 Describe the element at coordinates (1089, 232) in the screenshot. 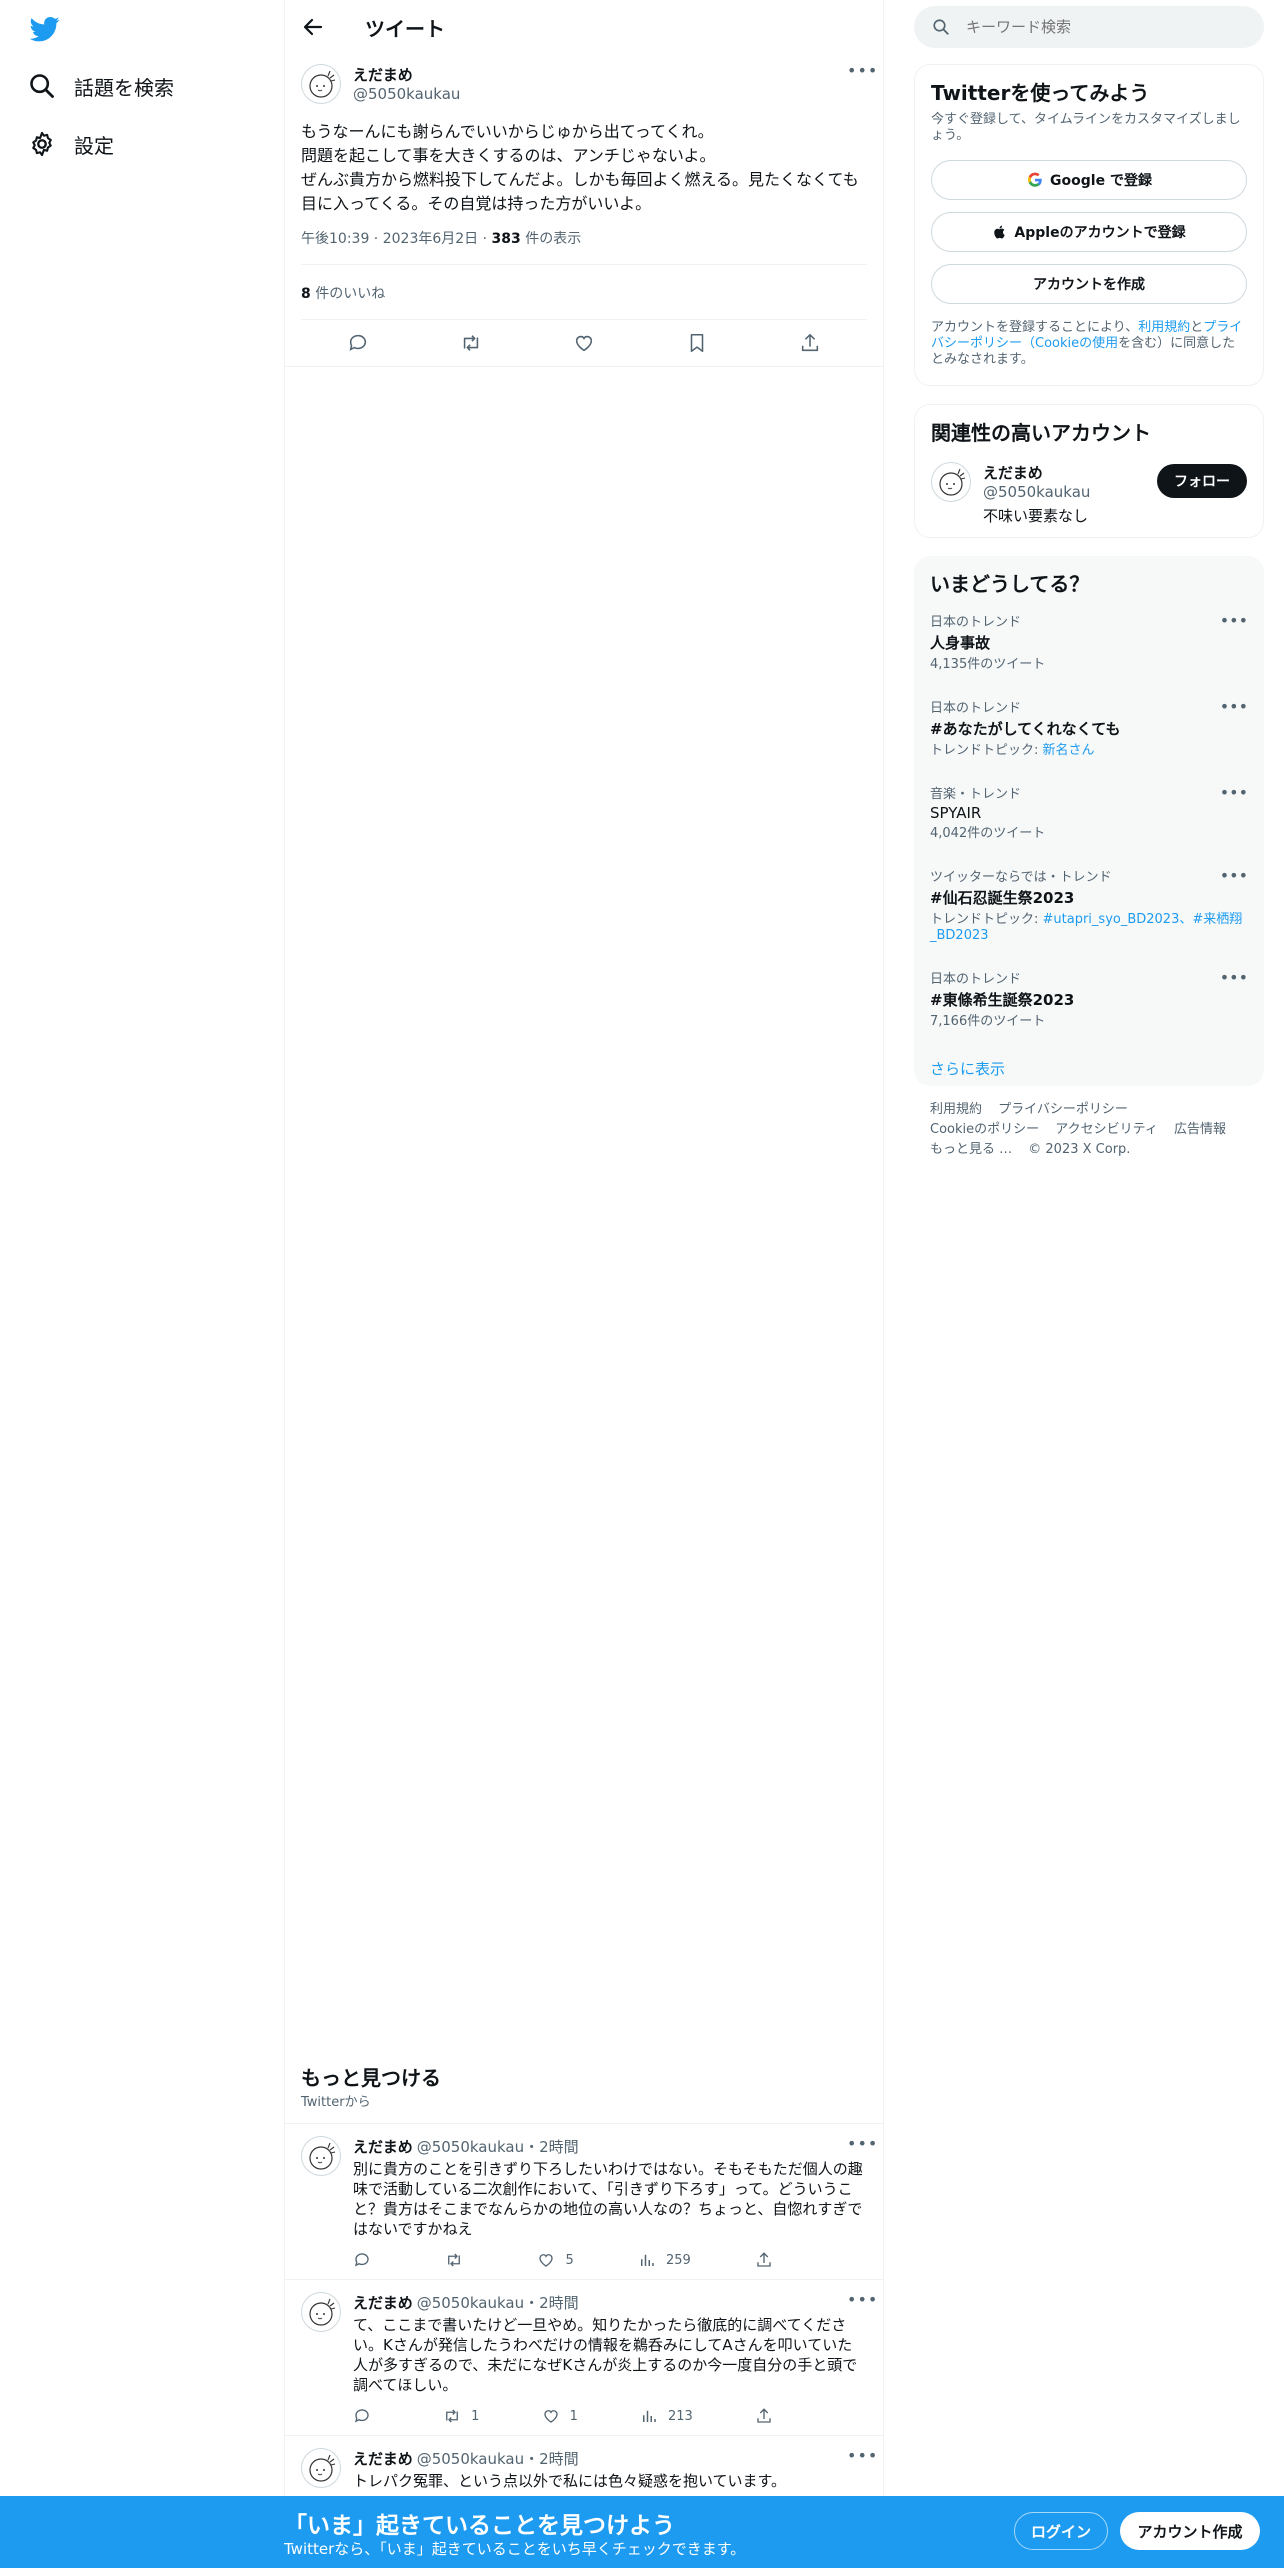

I see `apple-signup-button: Appleのアカウントで登録` at that location.